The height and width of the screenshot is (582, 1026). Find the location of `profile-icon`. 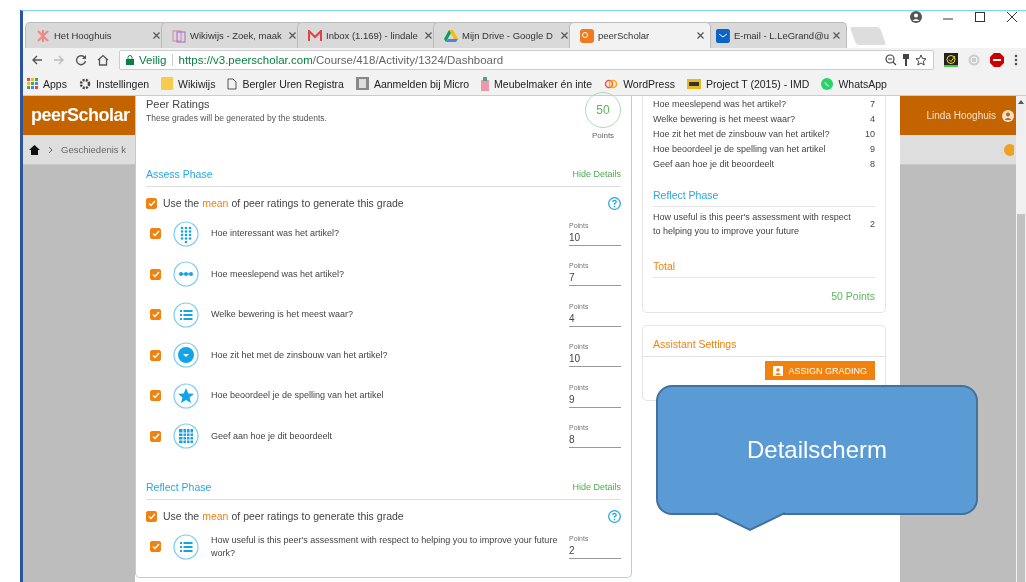

profile-icon is located at coordinates (916, 17).